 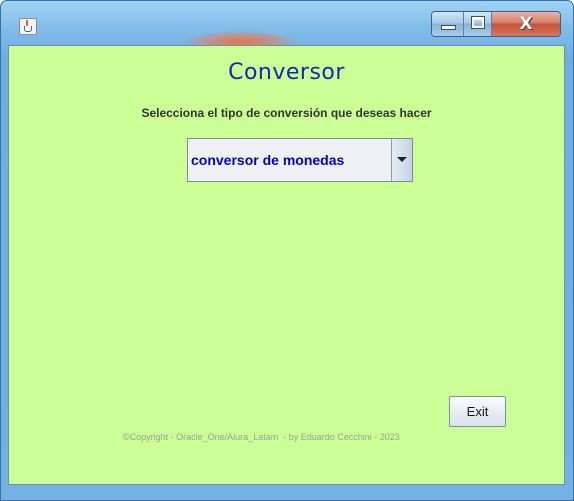 I want to click on page-title: Conversor, so click(x=286, y=72).